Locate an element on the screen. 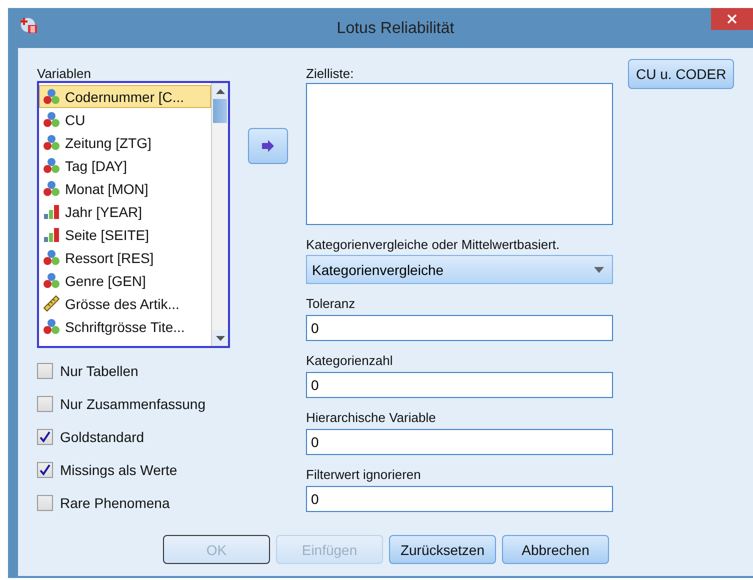 The width and height of the screenshot is (753, 580). target-list-label: Zielliste: is located at coordinates (330, 73).